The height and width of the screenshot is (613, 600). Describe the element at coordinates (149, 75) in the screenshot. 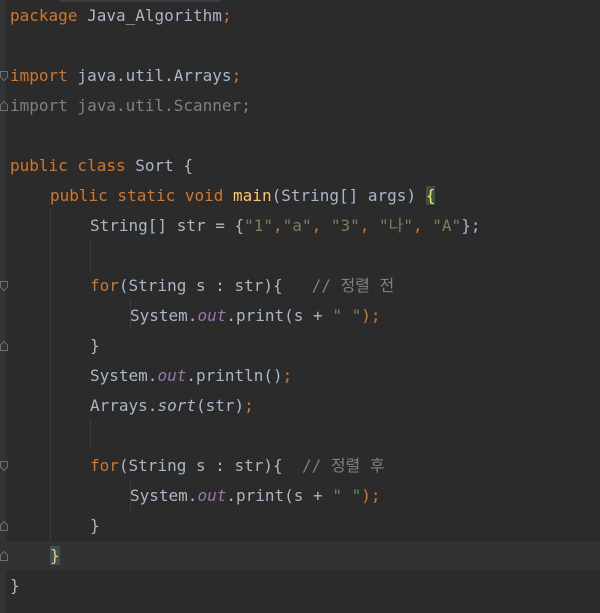

I see `import-path: java.util.Arrays` at that location.